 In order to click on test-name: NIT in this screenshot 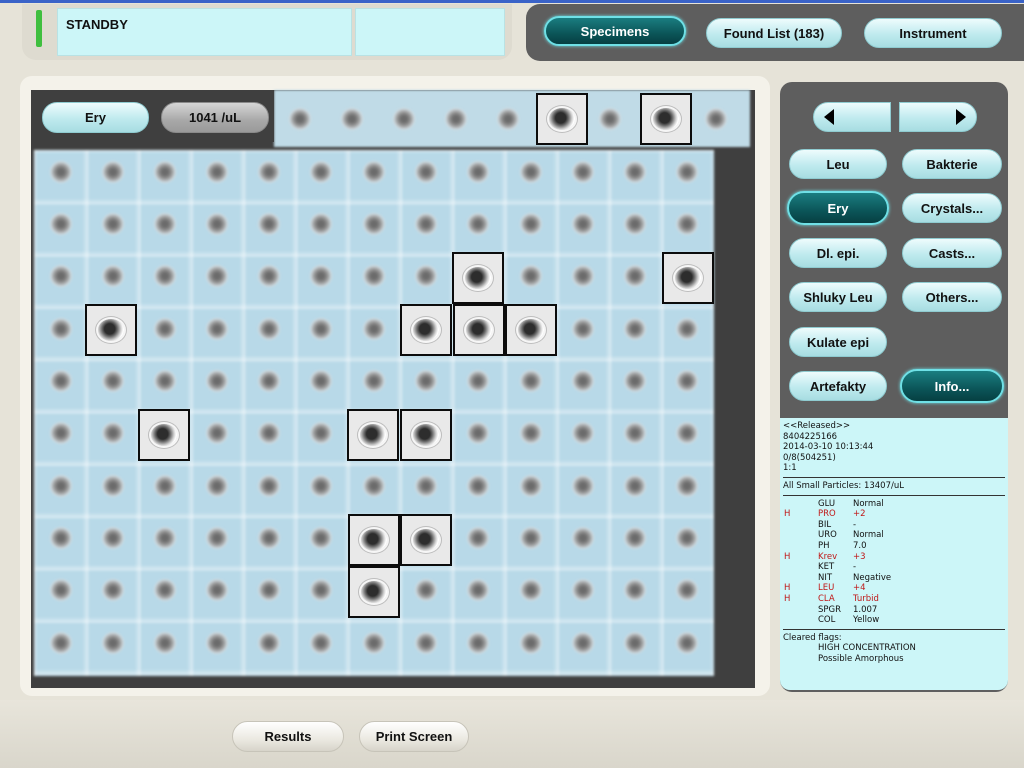, I will do `click(825, 577)`.